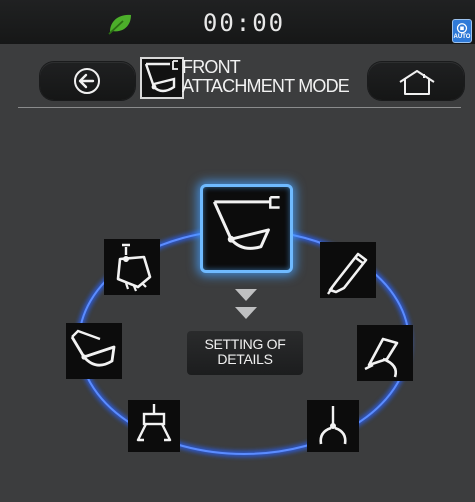 This screenshot has height=502, width=475. Describe the element at coordinates (347, 273) in the screenshot. I see `breaker-icon` at that location.